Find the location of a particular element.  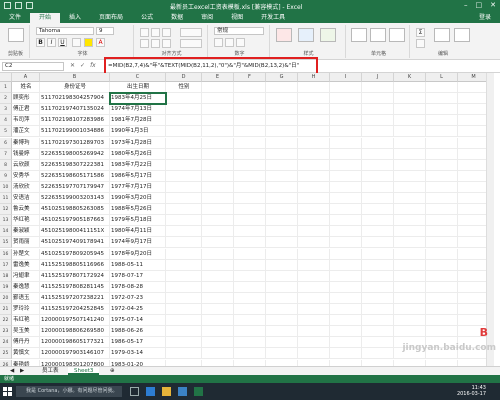

cortana-search: 我是 Cortana，小娜。有问题尽管问我。 is located at coordinates (69, 391).